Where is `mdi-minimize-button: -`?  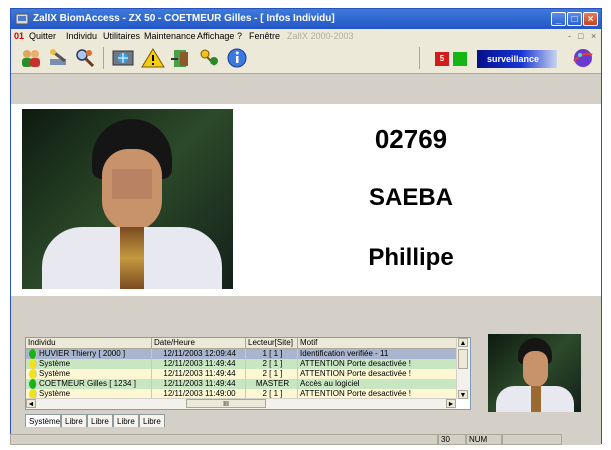
mdi-minimize-button: - is located at coordinates (569, 36).